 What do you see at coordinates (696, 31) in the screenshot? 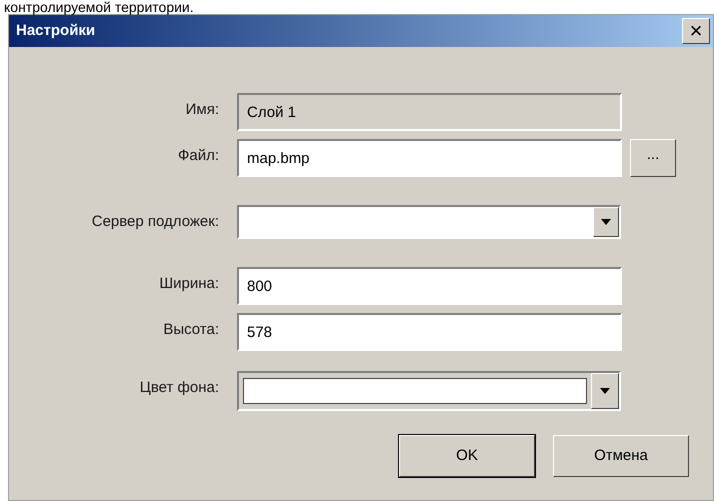
I see `close-button: ×` at bounding box center [696, 31].